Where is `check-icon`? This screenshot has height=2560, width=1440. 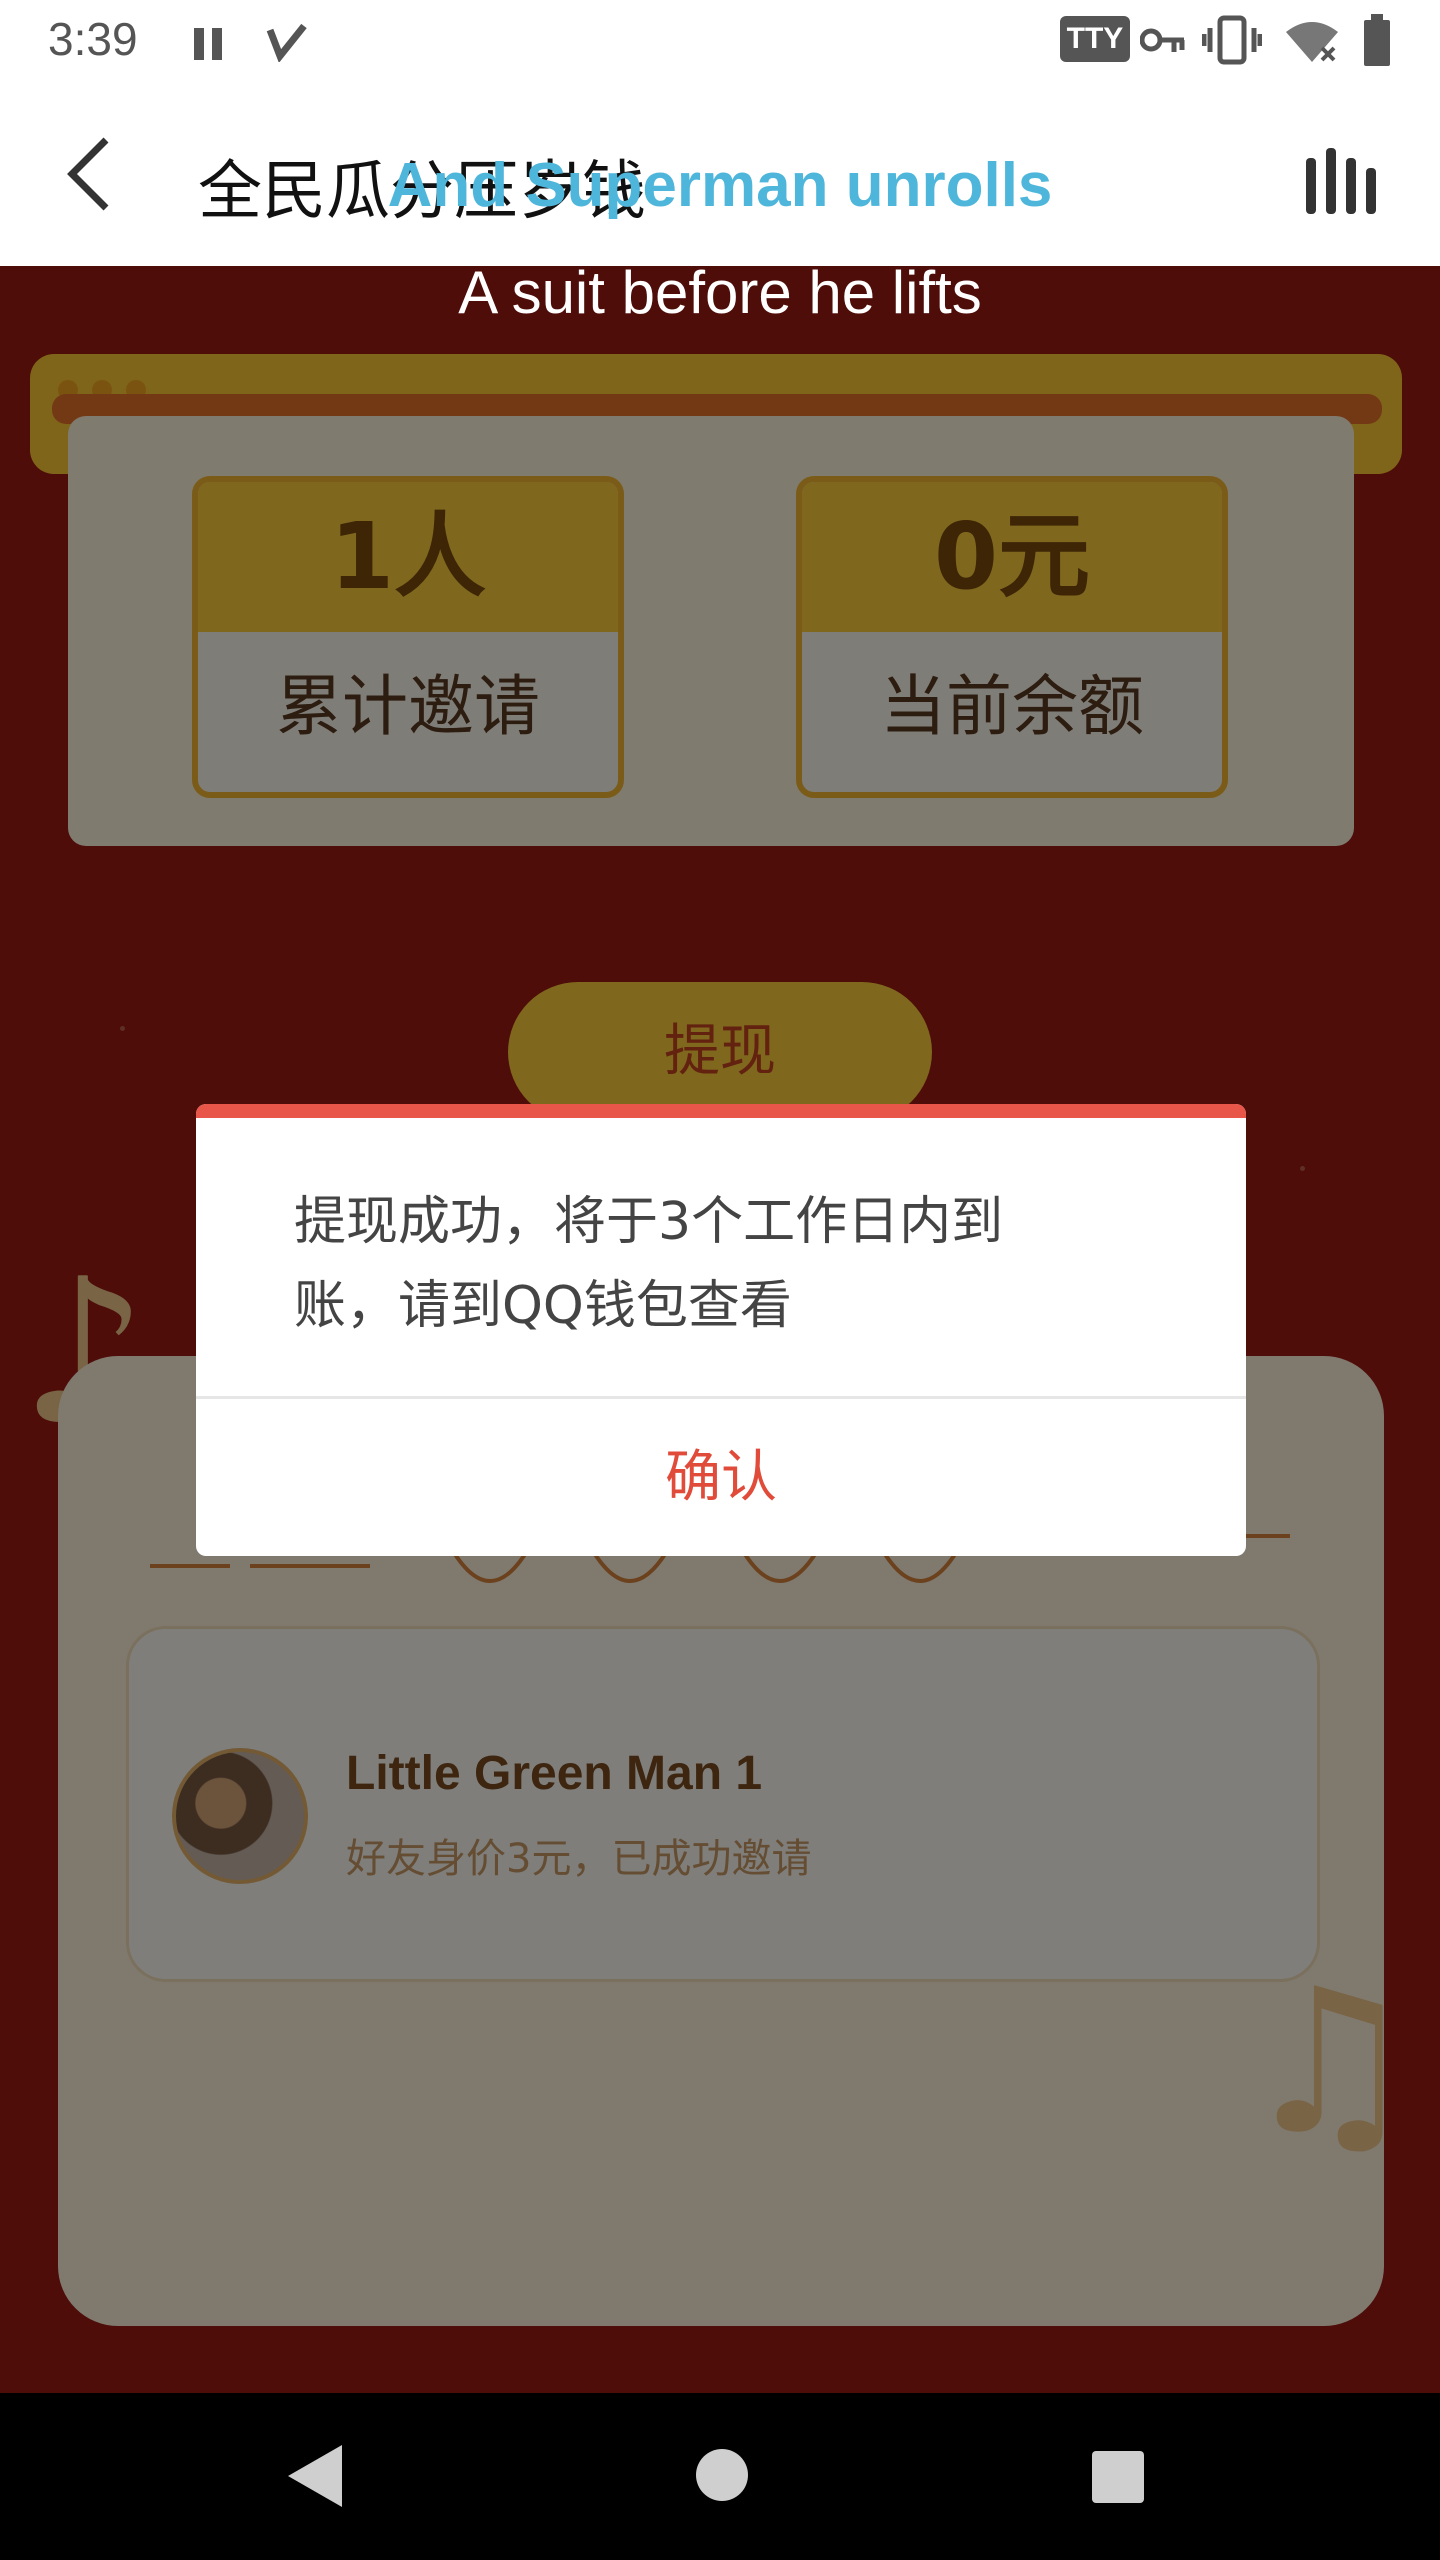
check-icon is located at coordinates (286, 42).